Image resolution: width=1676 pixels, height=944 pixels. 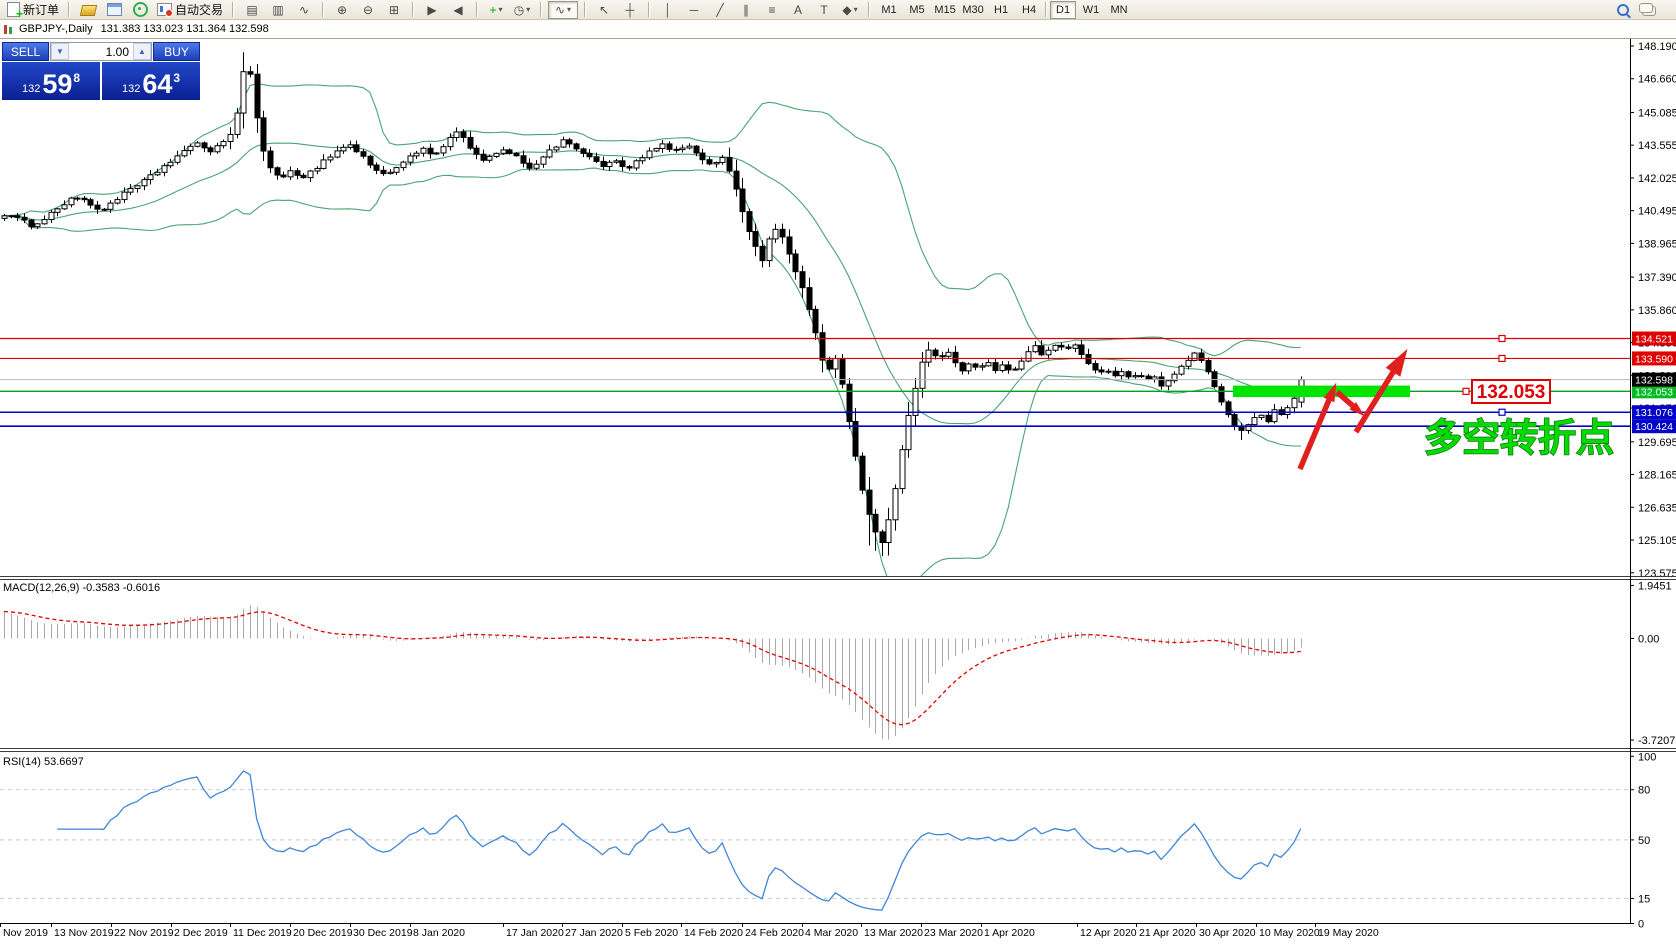 I want to click on line-chart-button: ∿, so click(x=304, y=9).